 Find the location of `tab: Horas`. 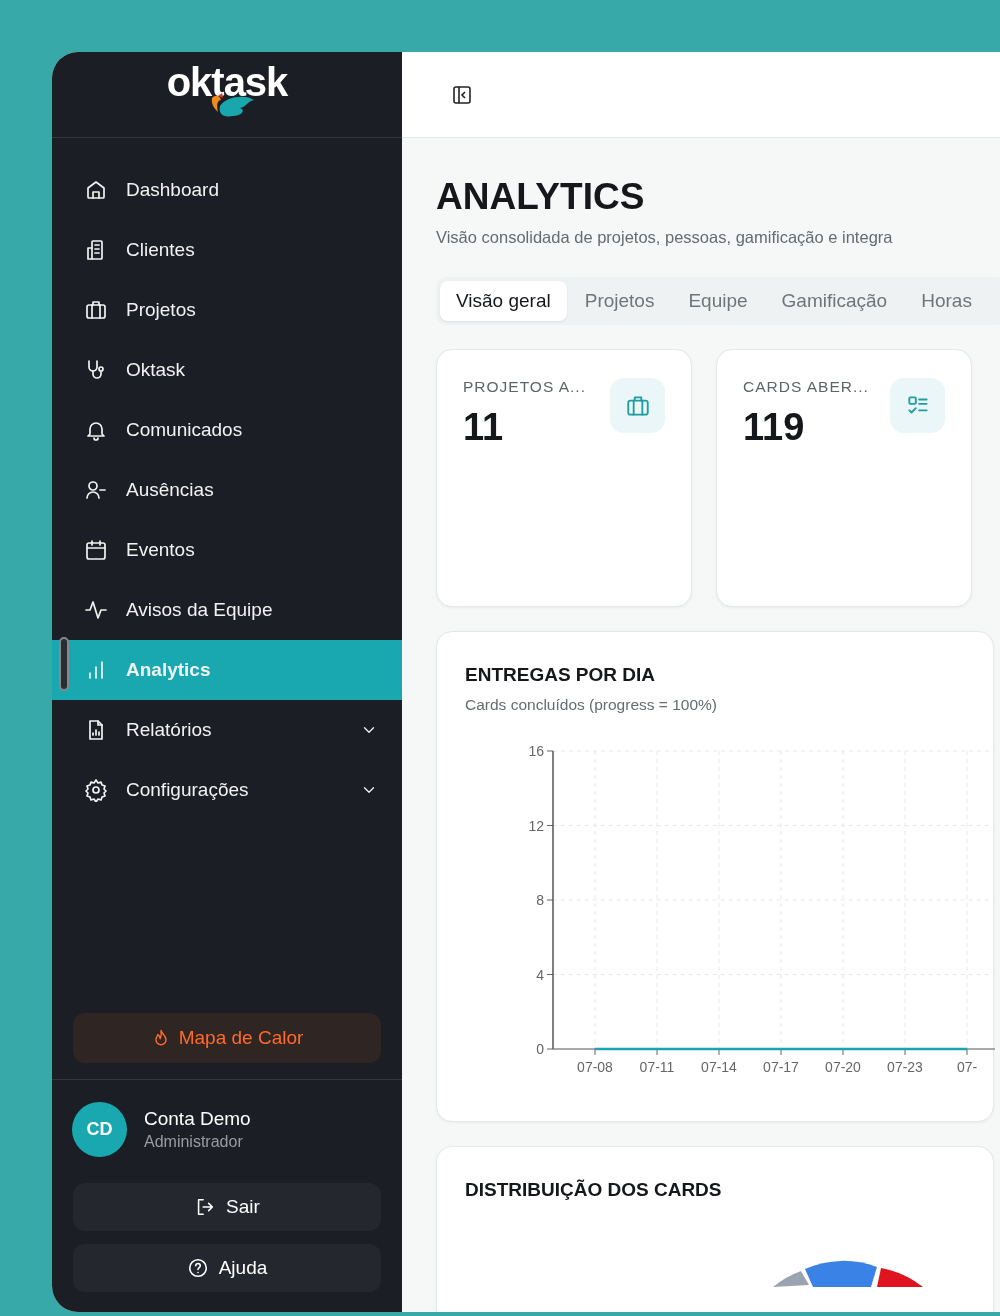

tab: Horas is located at coordinates (946, 301).